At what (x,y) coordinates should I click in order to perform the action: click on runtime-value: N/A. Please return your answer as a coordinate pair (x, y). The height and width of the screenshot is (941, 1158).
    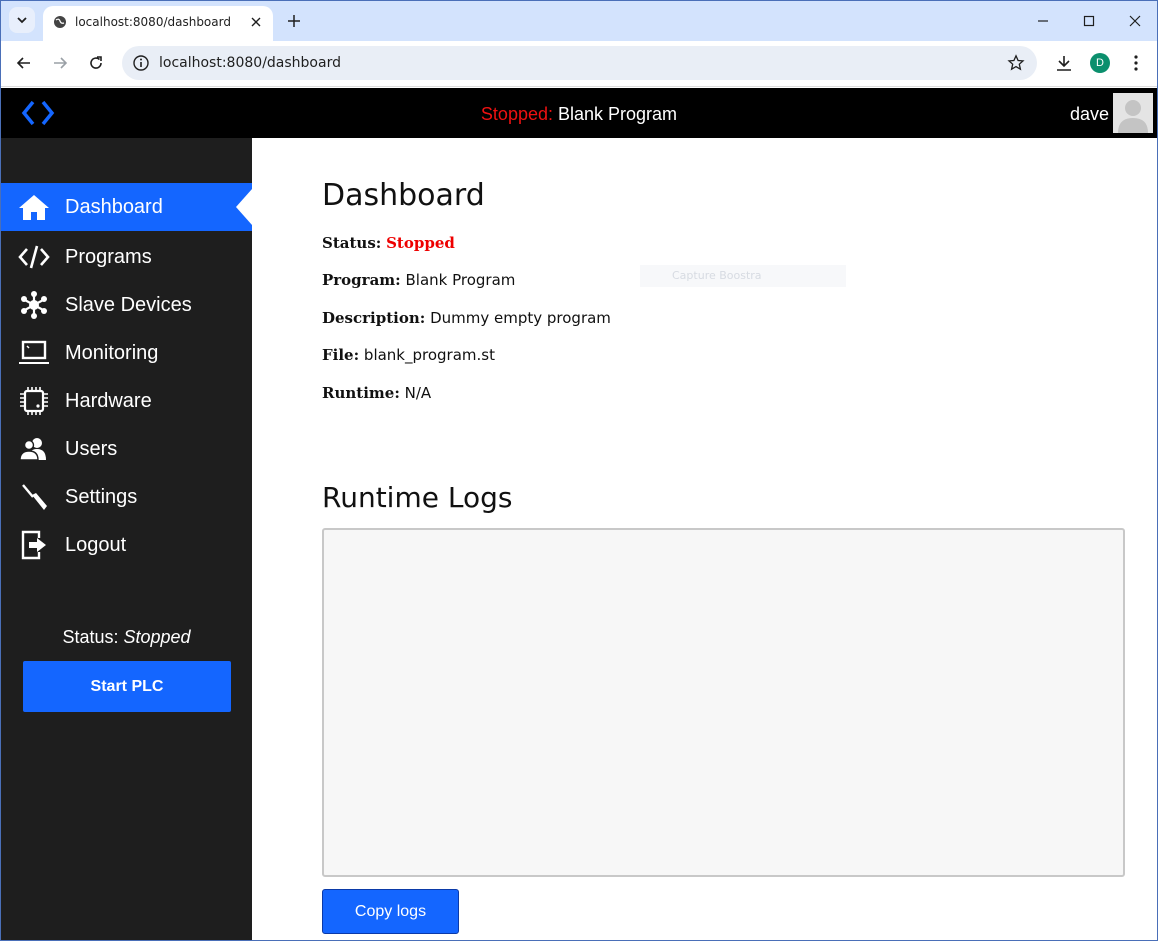
    Looking at the image, I should click on (418, 393).